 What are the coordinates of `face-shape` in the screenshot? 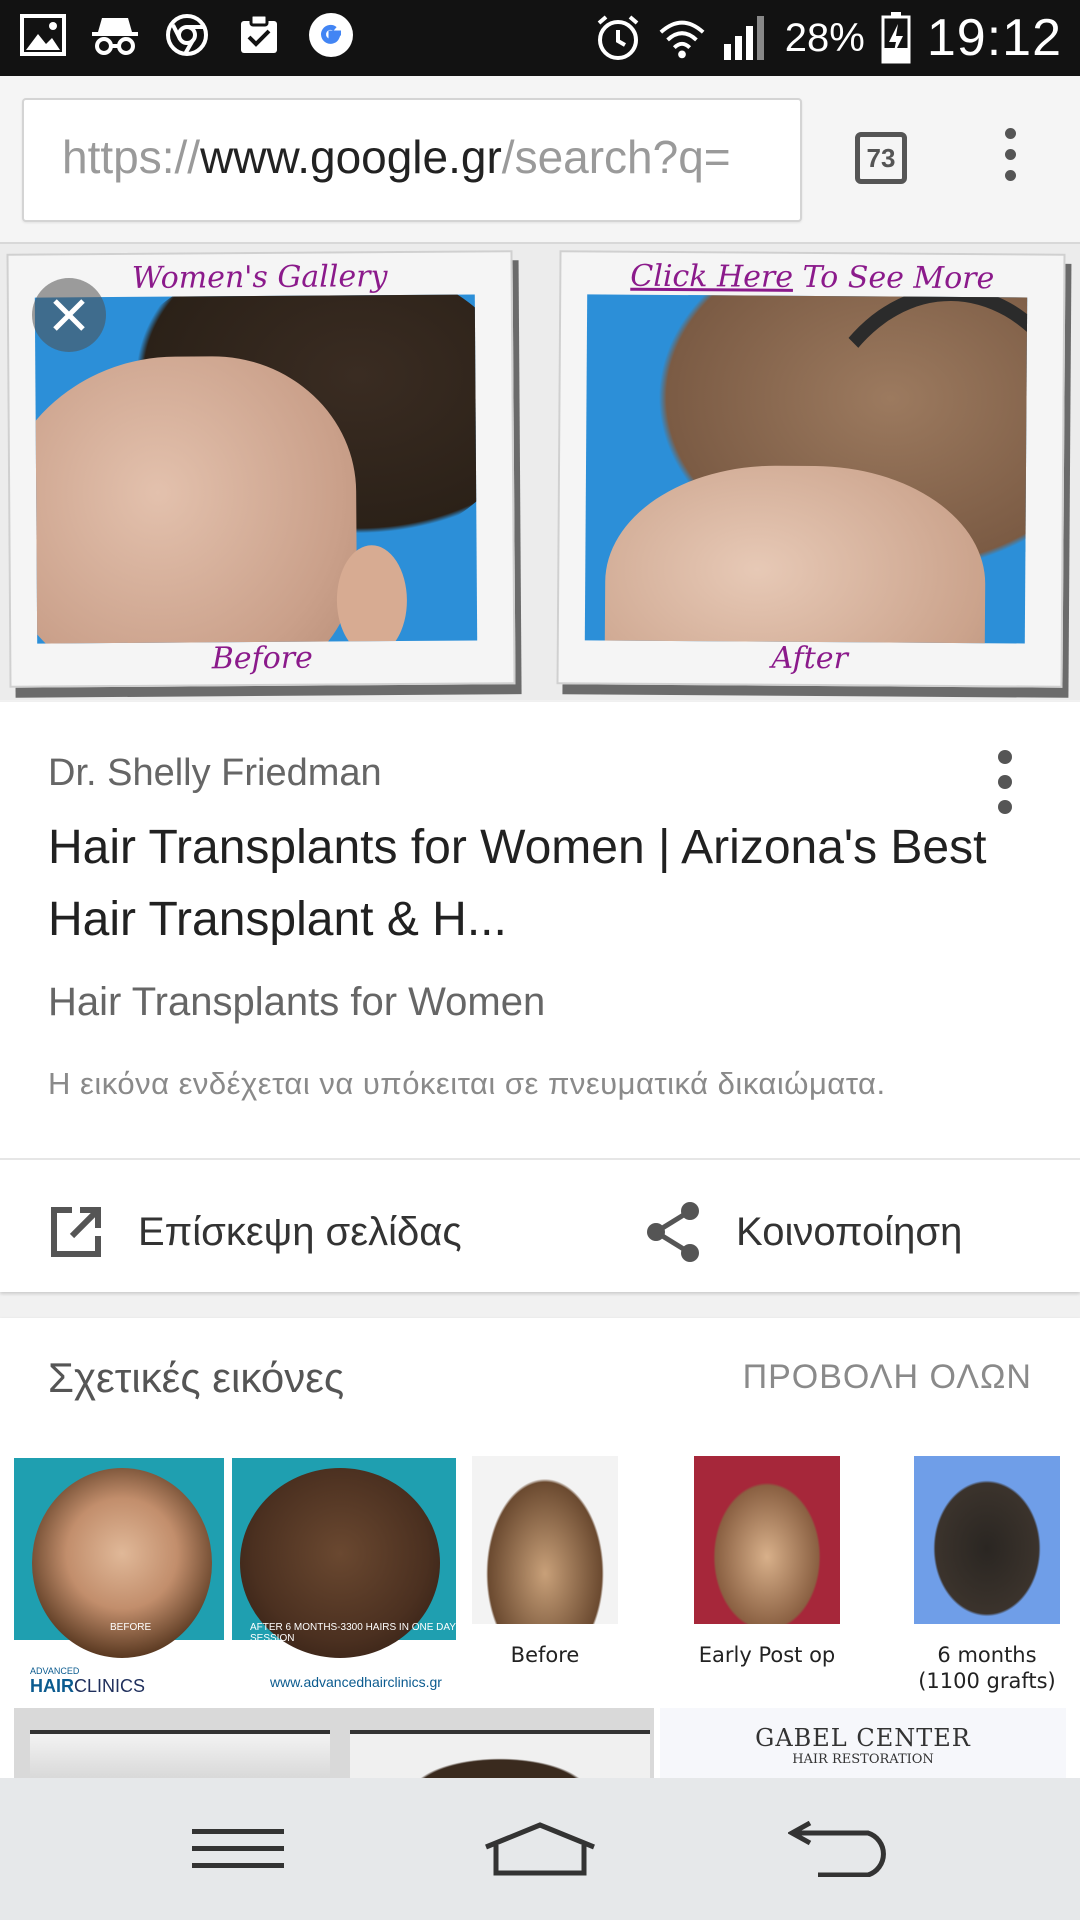 It's located at (196, 499).